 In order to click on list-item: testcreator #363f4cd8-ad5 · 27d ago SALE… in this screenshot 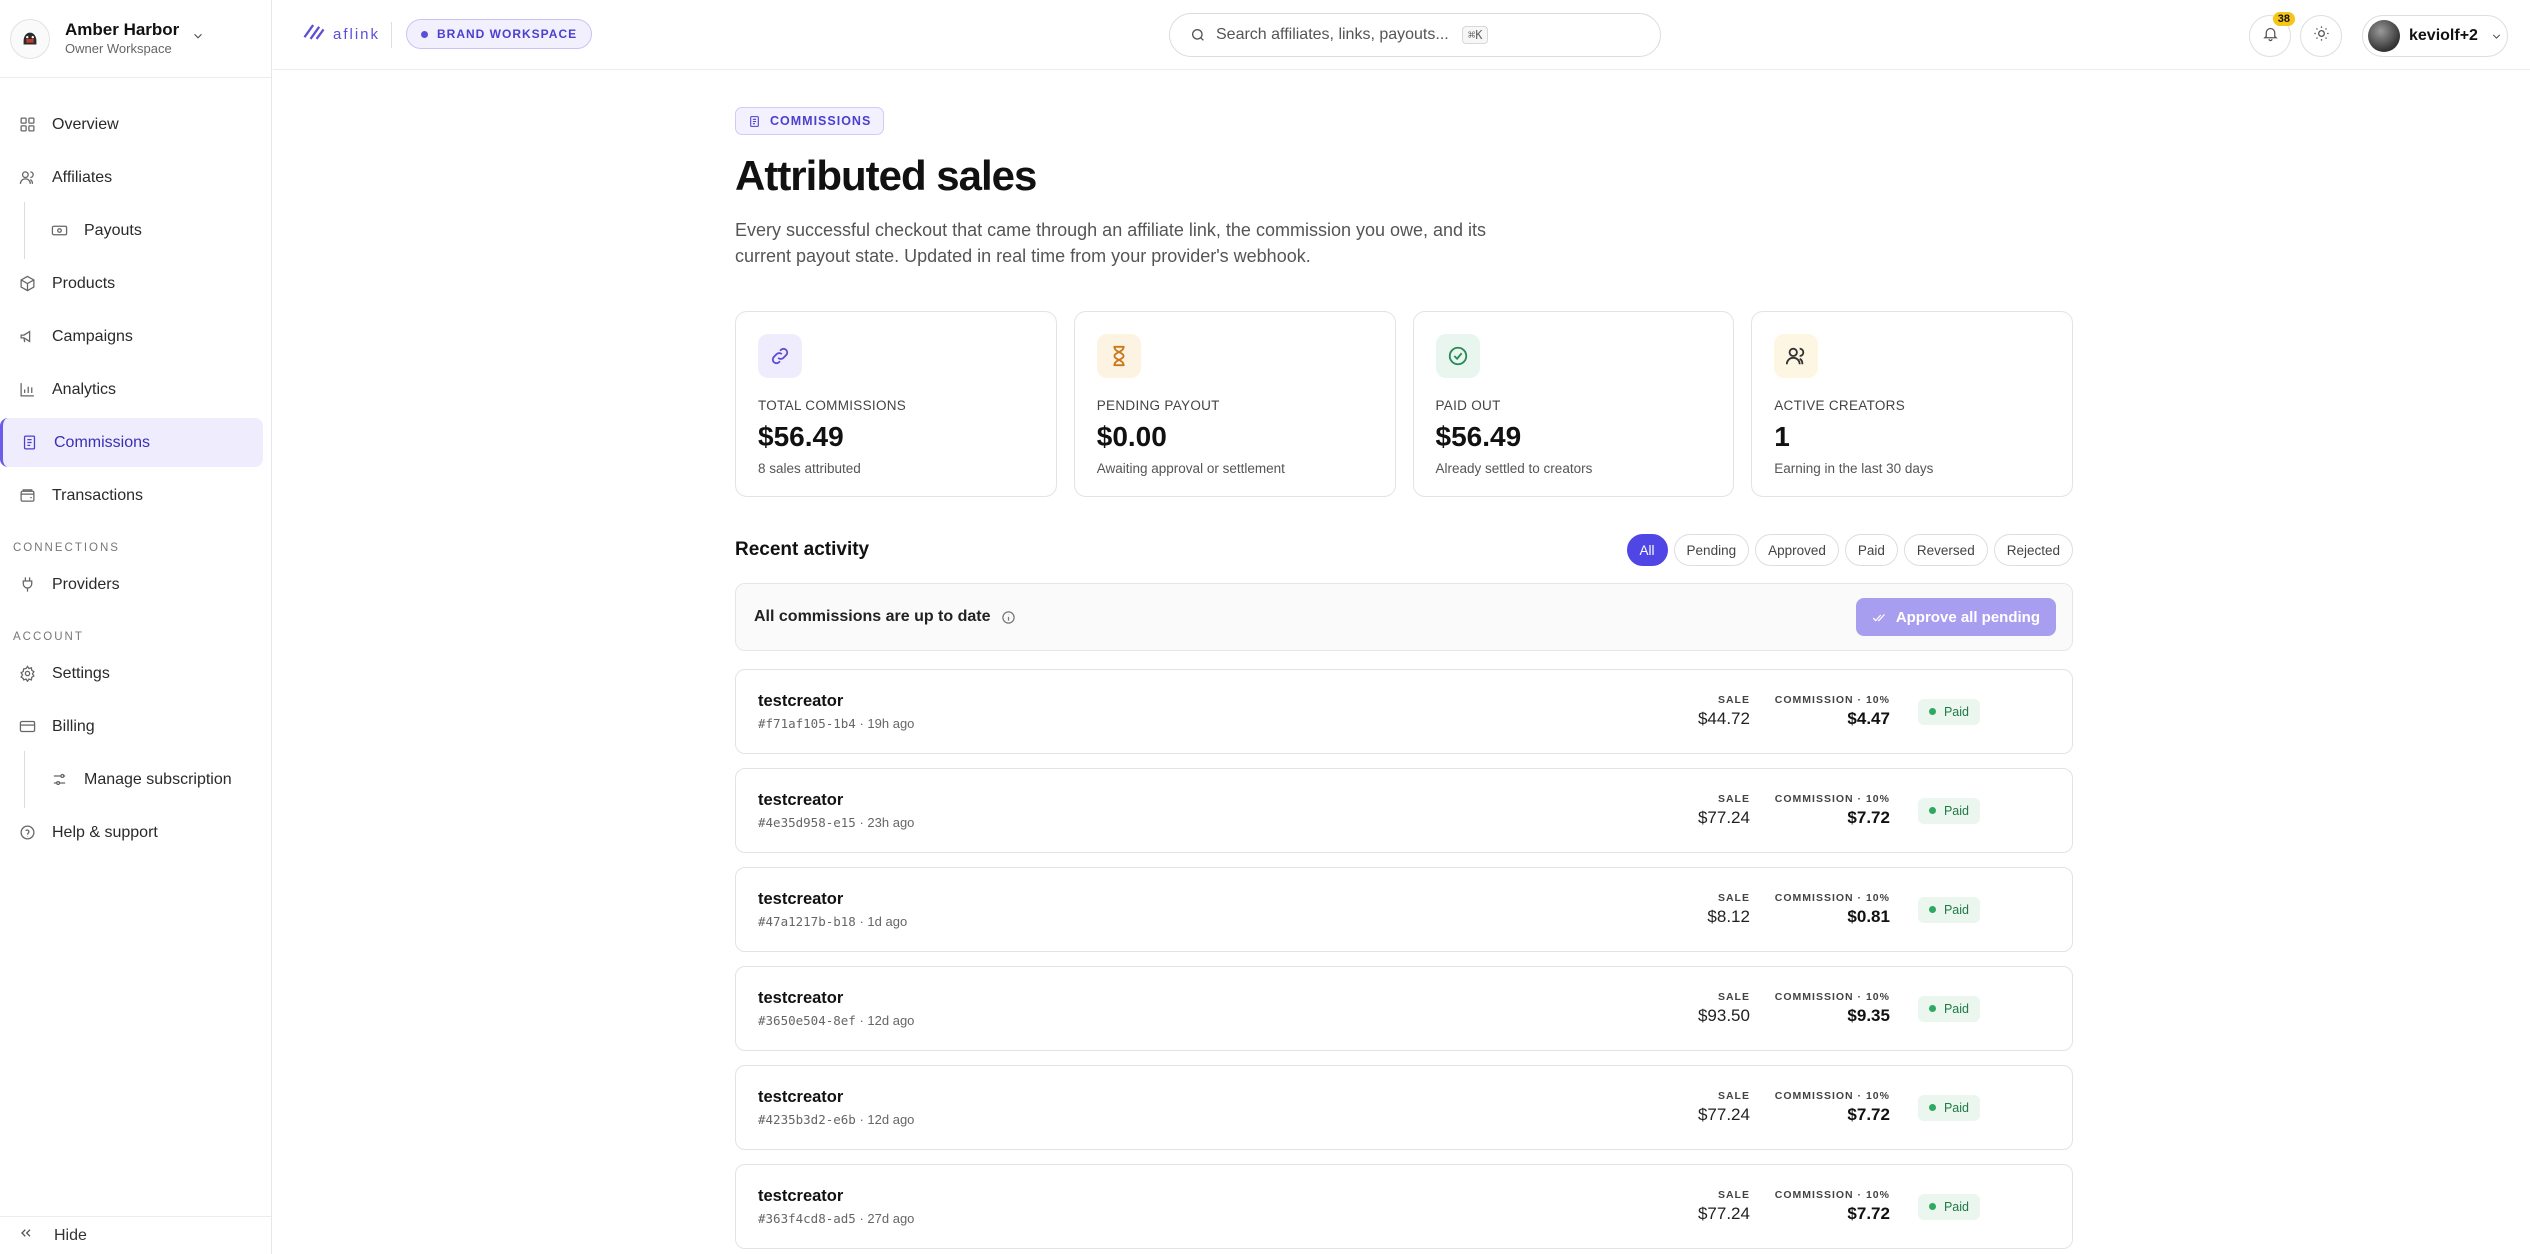, I will do `click(1404, 1206)`.